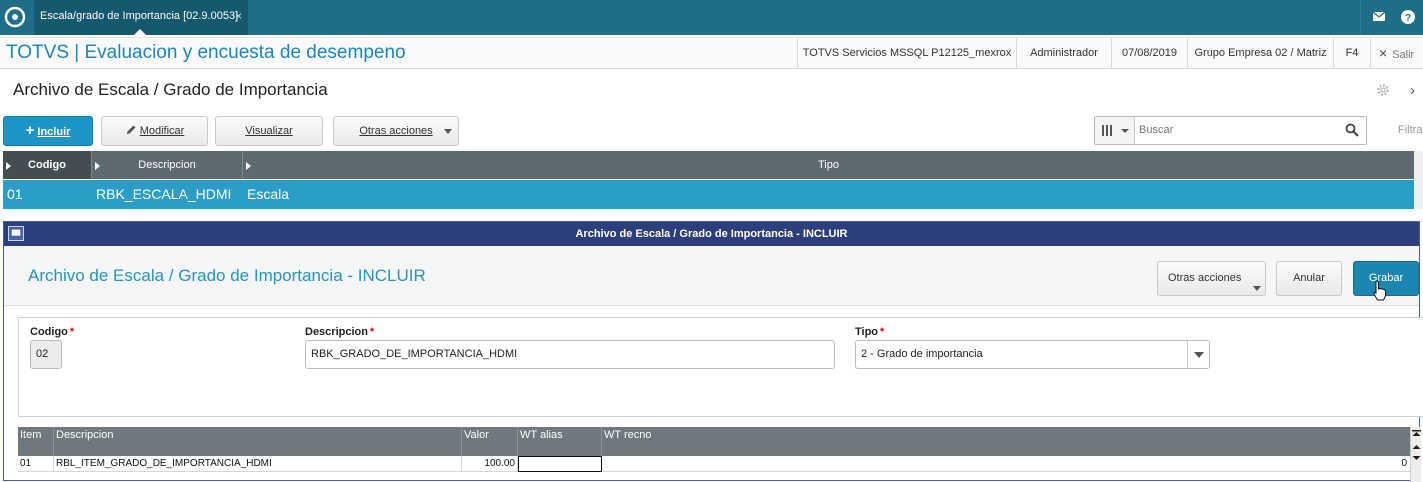 The height and width of the screenshot is (482, 1423). Describe the element at coordinates (1403, 55) in the screenshot. I see `exit-label: Salir` at that location.